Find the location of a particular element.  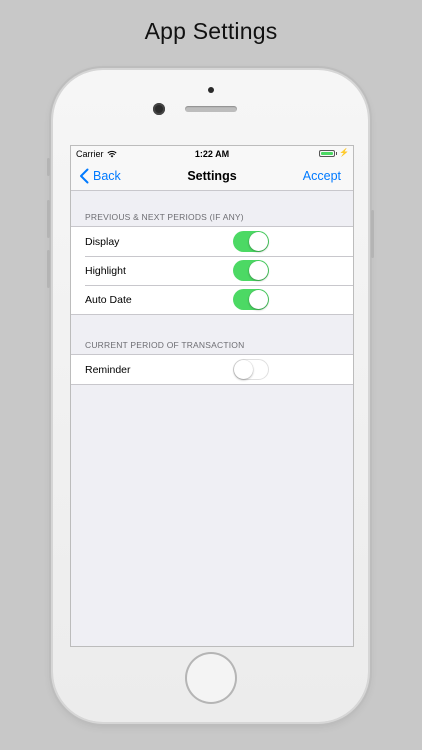

battery-indicator: ⚡ is located at coordinates (333, 152).